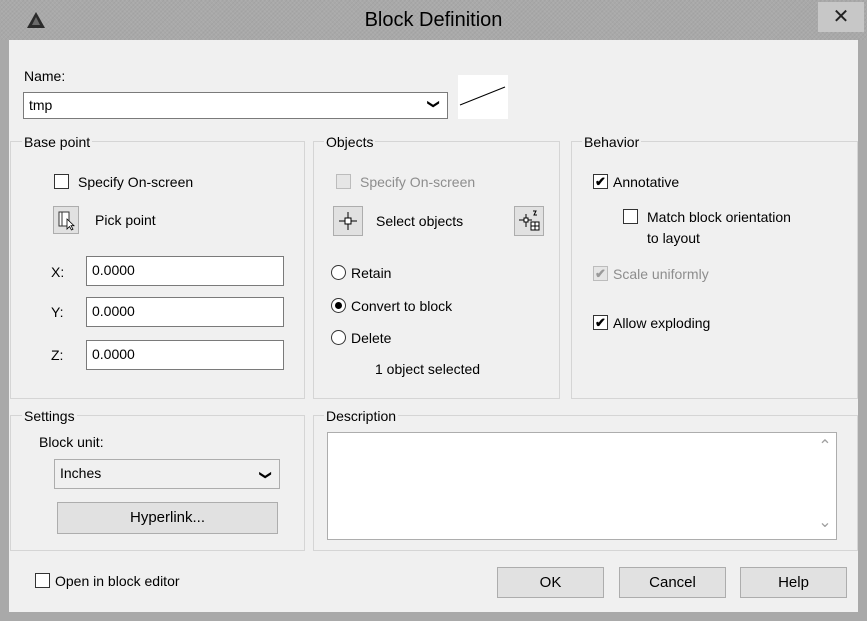 The image size is (867, 621). I want to click on annotative-label: Annotative, so click(646, 182).